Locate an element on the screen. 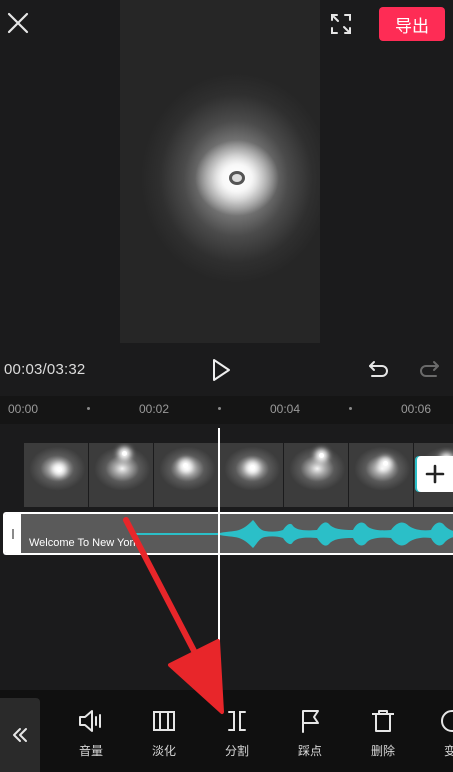 Image resolution: width=453 pixels, height=772 pixels. tick-label: 00:00 is located at coordinates (23, 409).